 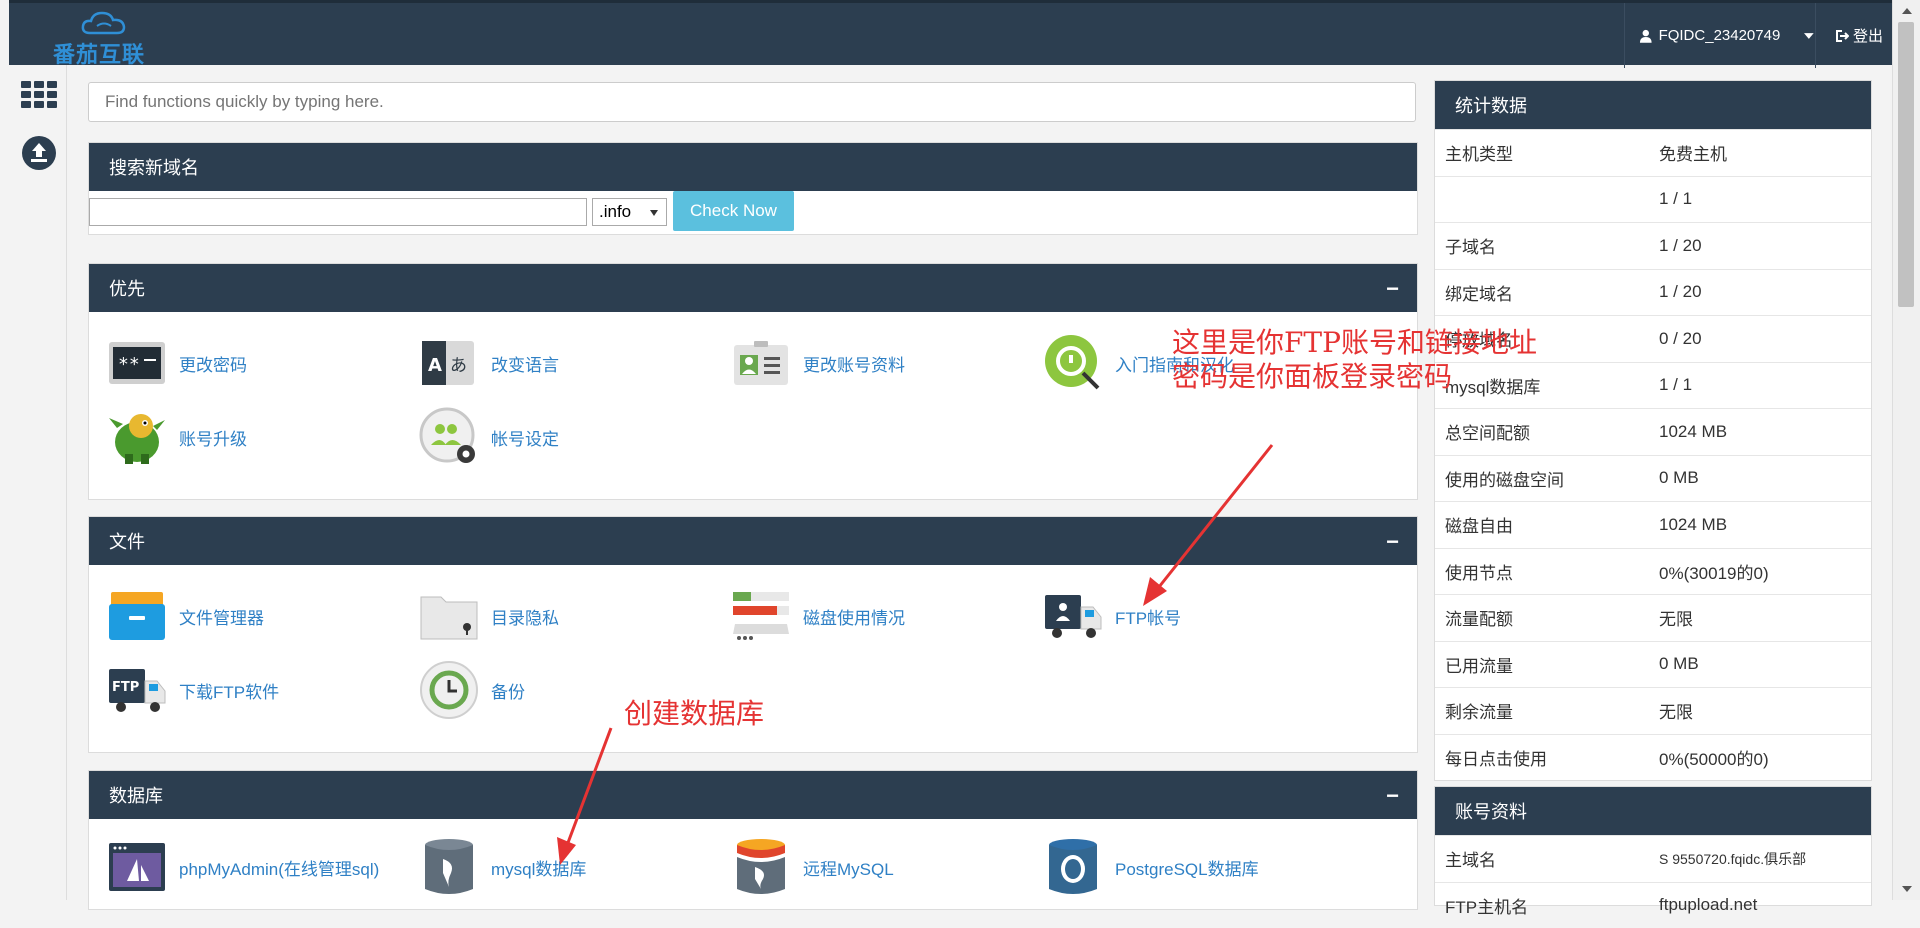 I want to click on account-row-value: ftpupload.net, so click(x=1765, y=905).